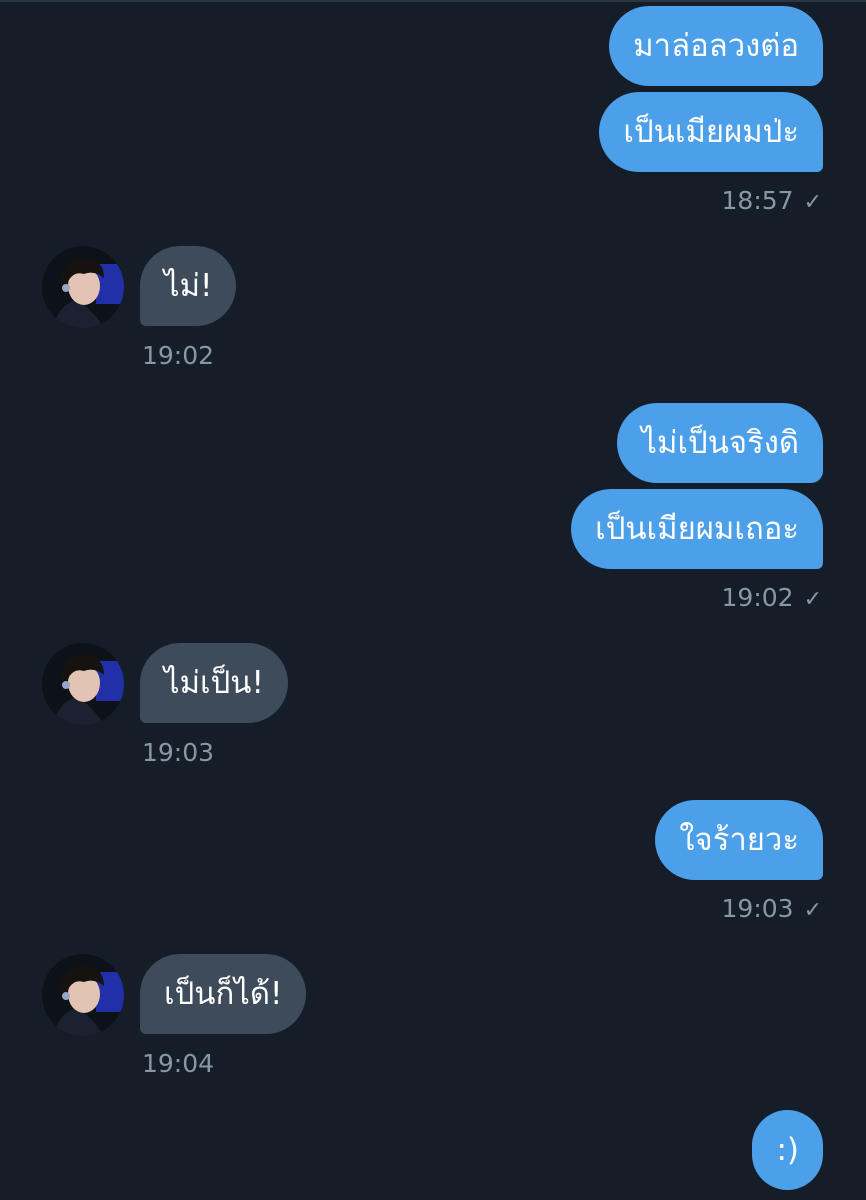 The height and width of the screenshot is (1200, 866). I want to click on sent-message-bubble: เป็นเมียผมป่ะ, so click(711, 132).